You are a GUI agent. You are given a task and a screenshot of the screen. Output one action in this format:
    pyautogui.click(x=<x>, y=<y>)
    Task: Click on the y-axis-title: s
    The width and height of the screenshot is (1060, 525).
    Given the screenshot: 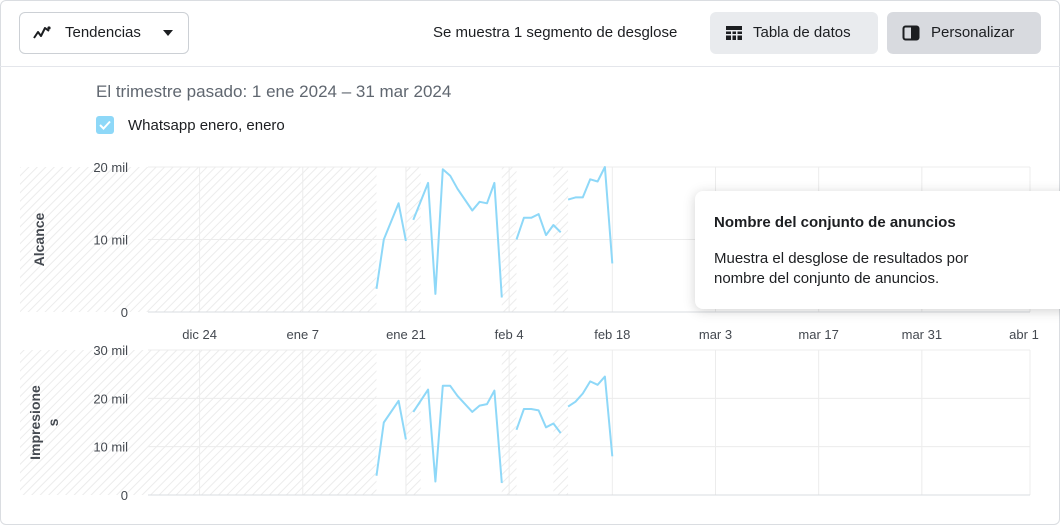 What is the action you would take?
    pyautogui.click(x=53, y=422)
    